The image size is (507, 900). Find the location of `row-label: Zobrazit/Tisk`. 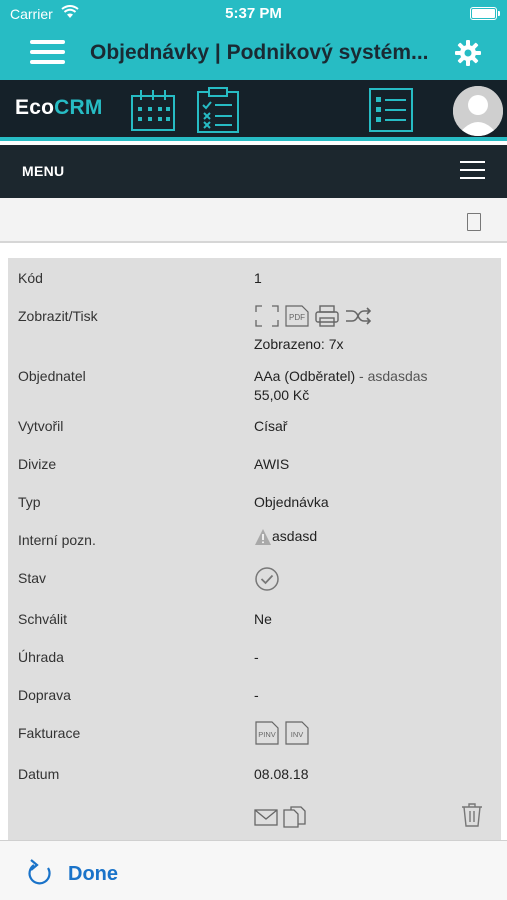

row-label: Zobrazit/Tisk is located at coordinates (58, 316).